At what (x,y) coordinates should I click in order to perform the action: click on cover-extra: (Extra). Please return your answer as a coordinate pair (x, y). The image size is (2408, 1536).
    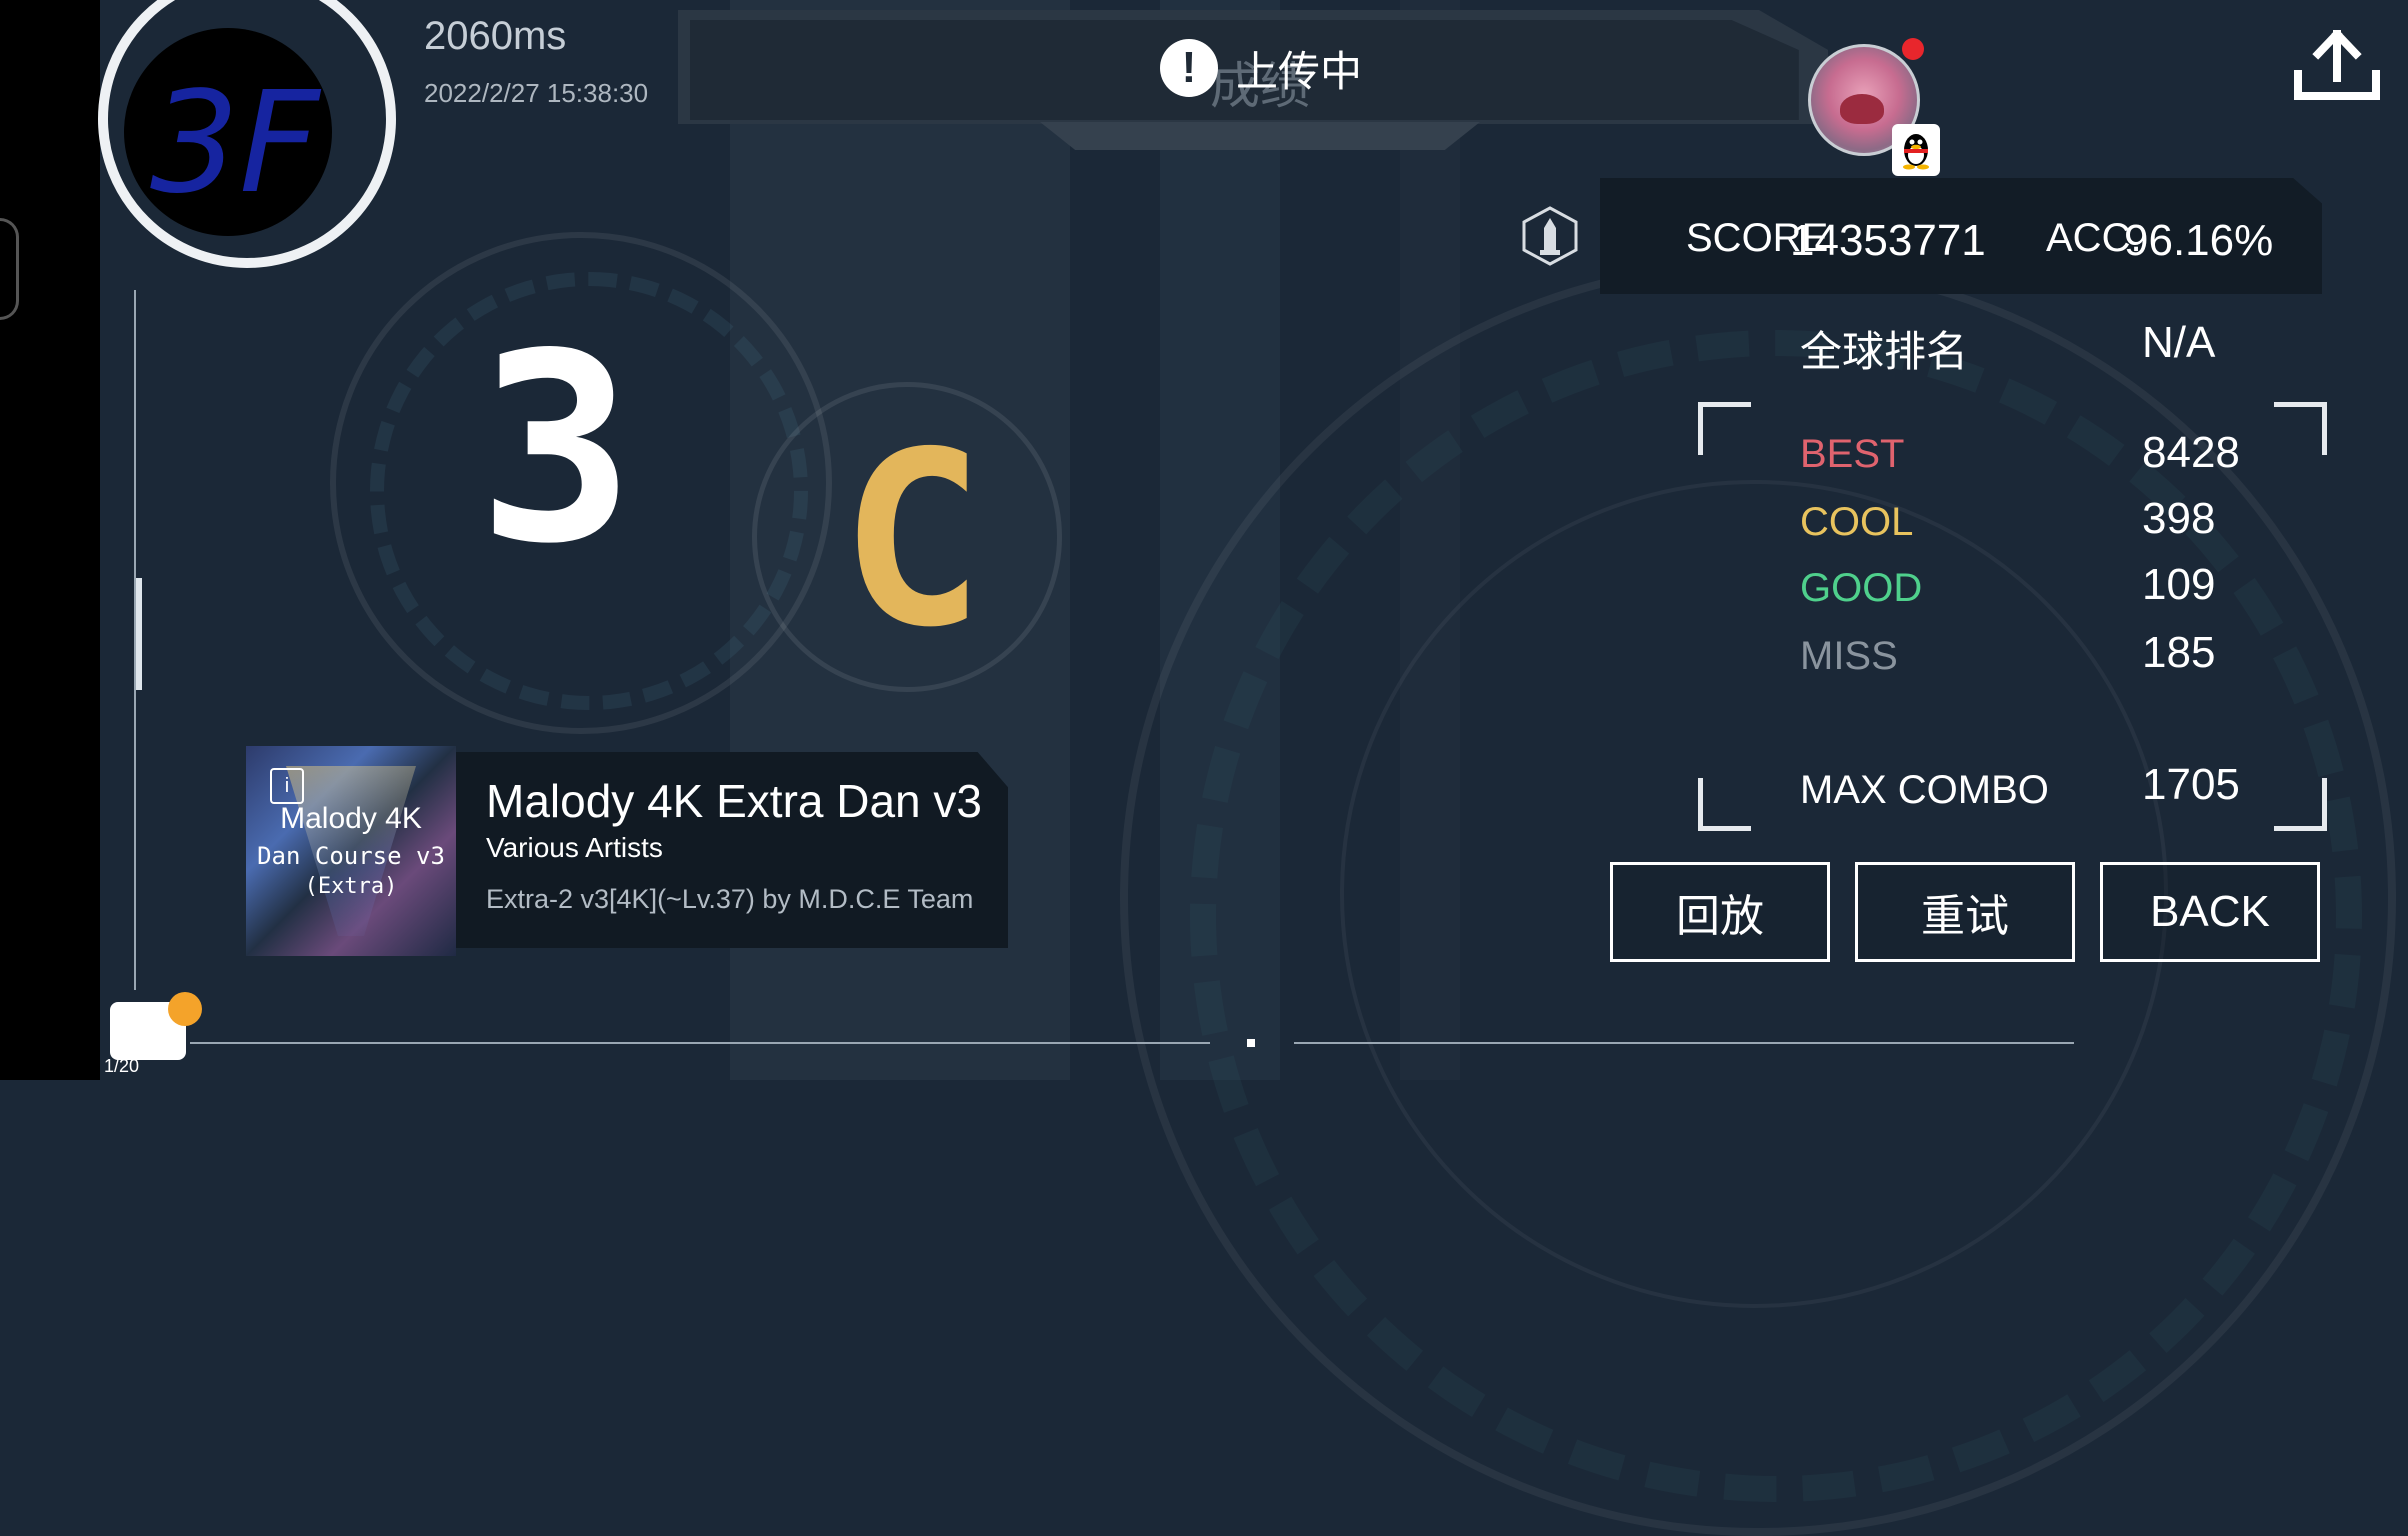
    Looking at the image, I should click on (351, 886).